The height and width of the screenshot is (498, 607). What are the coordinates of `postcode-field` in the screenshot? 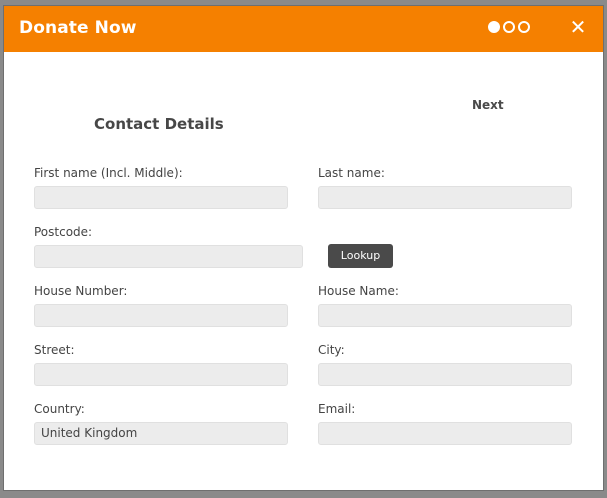 It's located at (168, 256).